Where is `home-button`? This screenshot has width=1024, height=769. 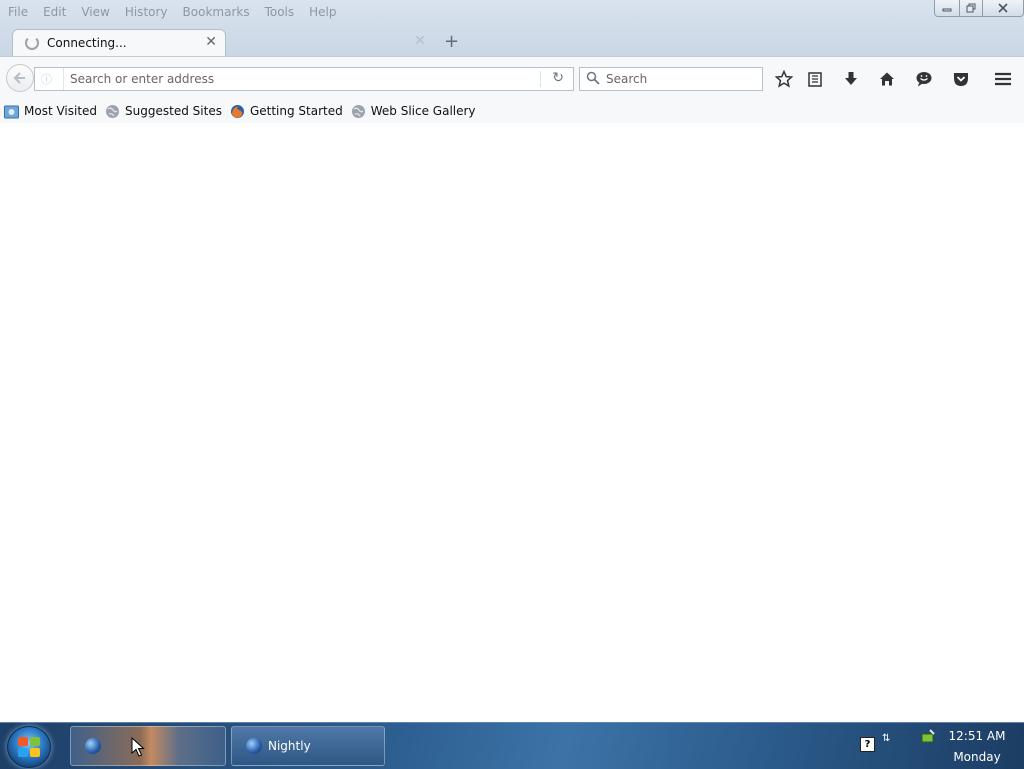 home-button is located at coordinates (887, 79).